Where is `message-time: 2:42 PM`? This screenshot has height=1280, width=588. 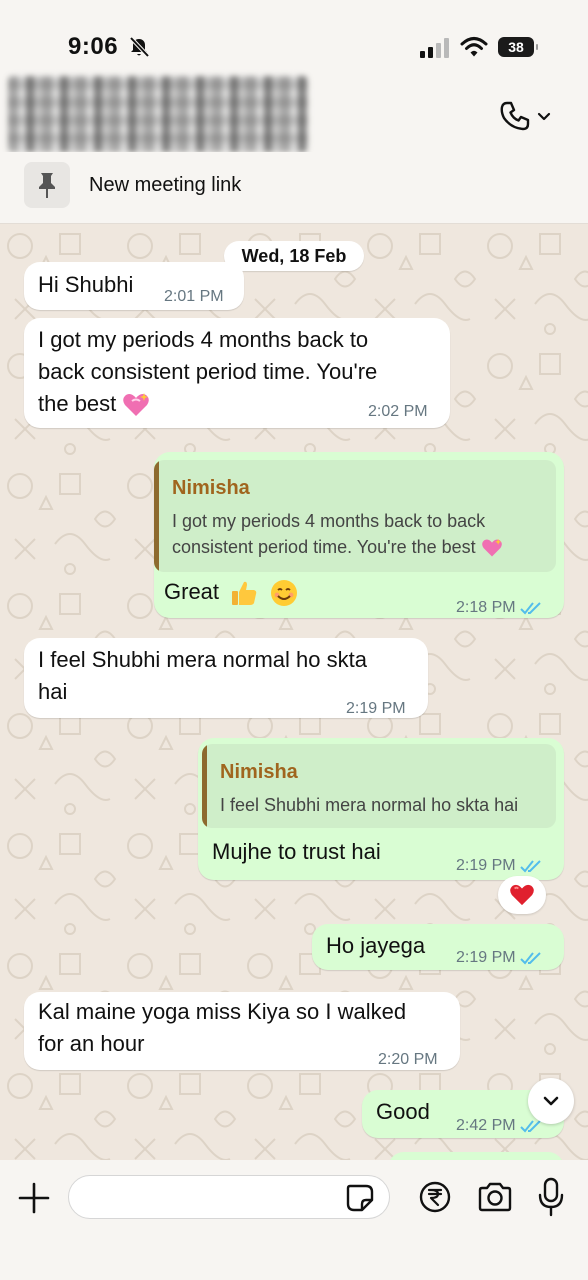 message-time: 2:42 PM is located at coordinates (486, 1125).